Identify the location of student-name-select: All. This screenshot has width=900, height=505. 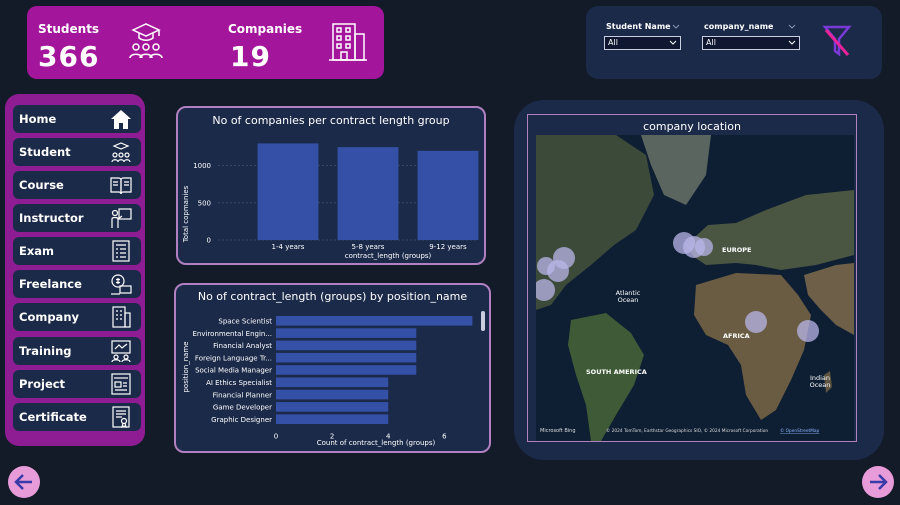
(642, 43).